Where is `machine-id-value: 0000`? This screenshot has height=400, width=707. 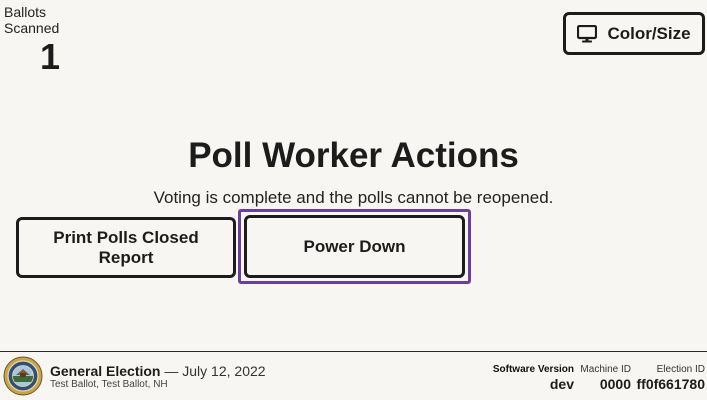
machine-id-value: 0000 is located at coordinates (615, 384).